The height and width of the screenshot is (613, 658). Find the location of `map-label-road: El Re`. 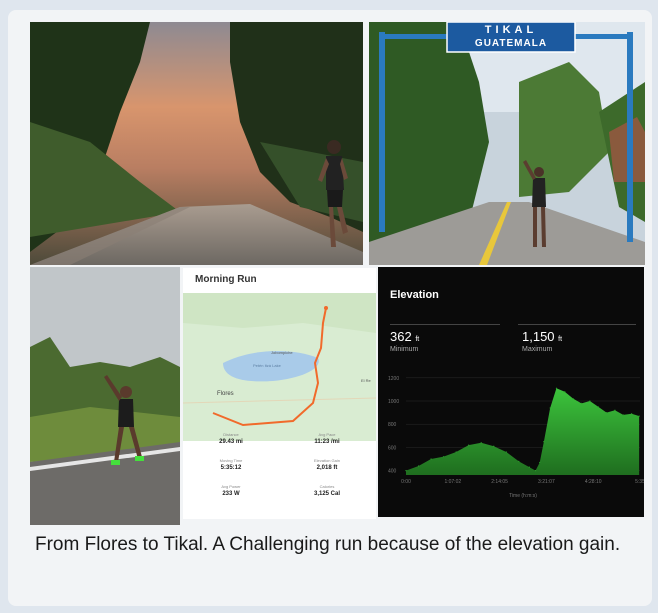

map-label-road: El Re is located at coordinates (366, 380).